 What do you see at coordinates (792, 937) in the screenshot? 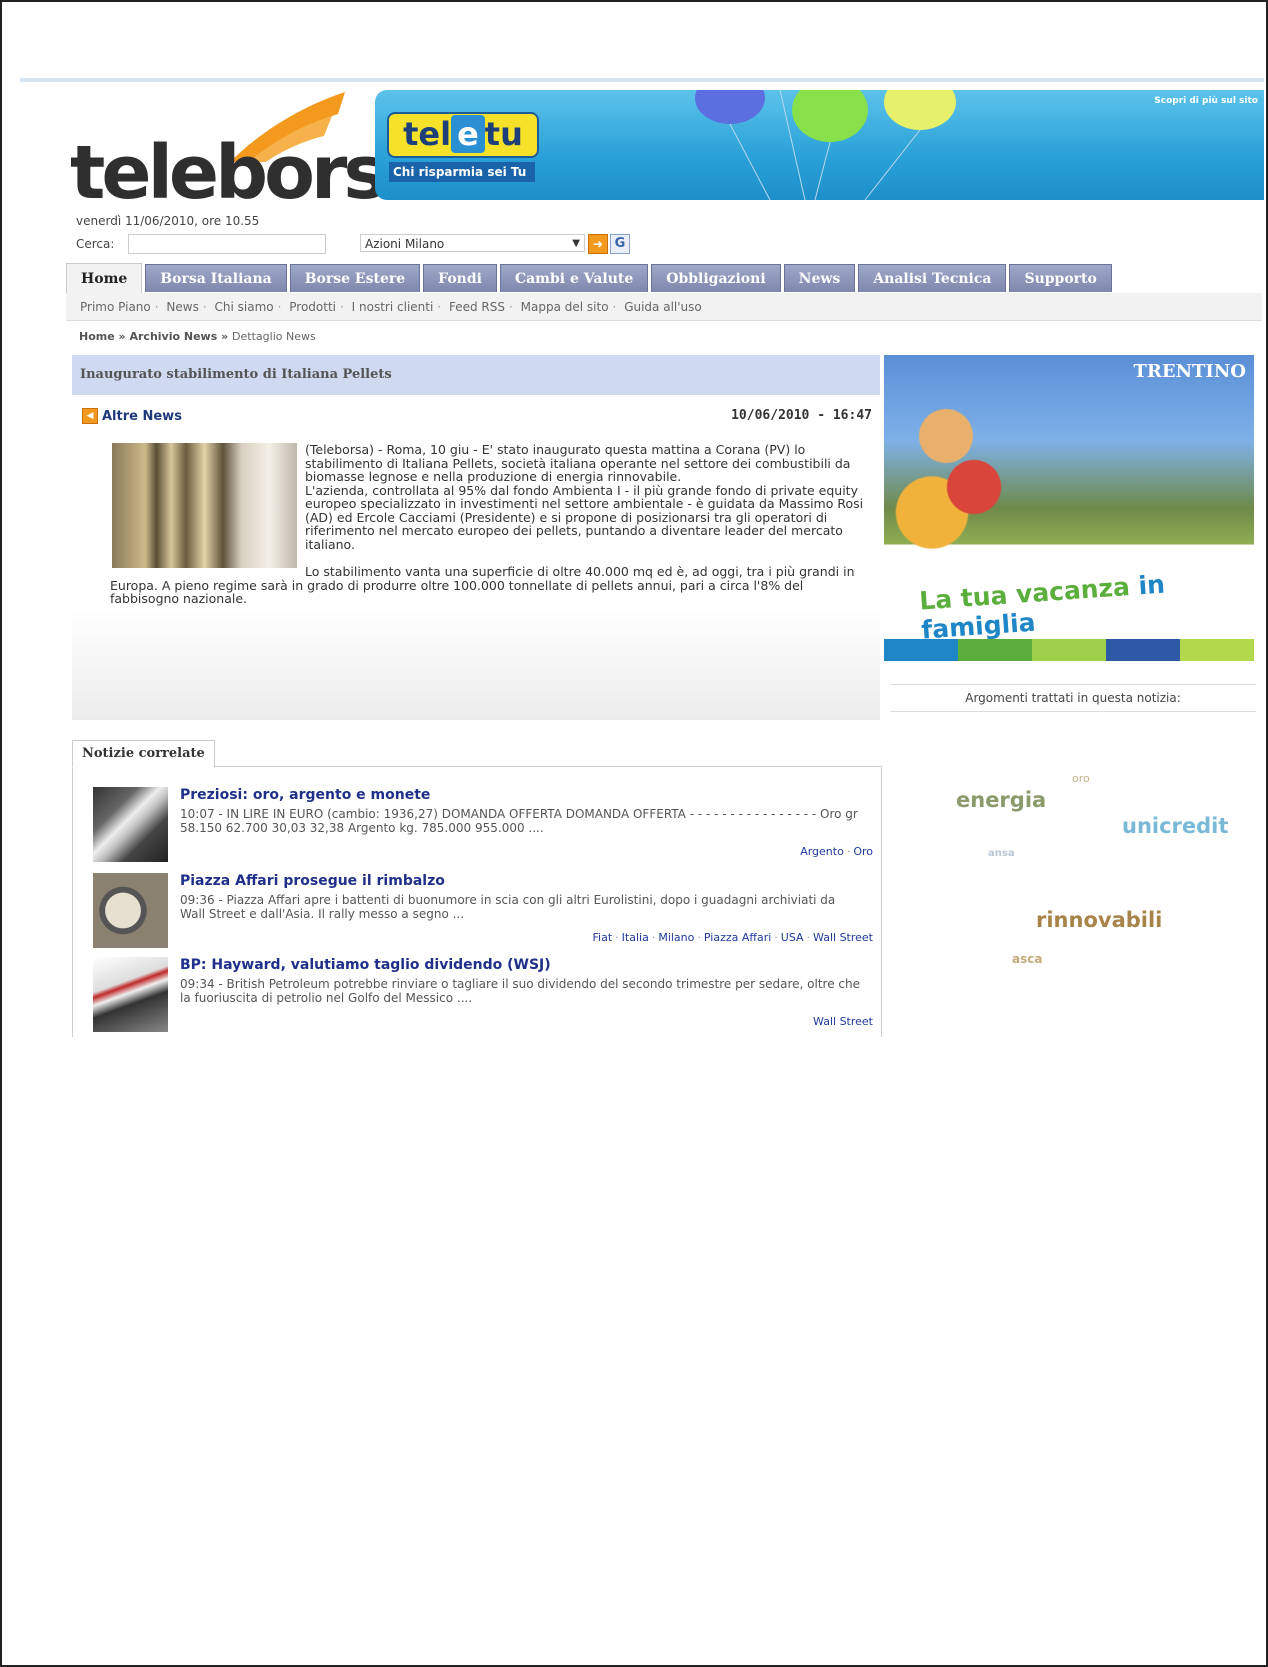
I see `tag-link: USA` at bounding box center [792, 937].